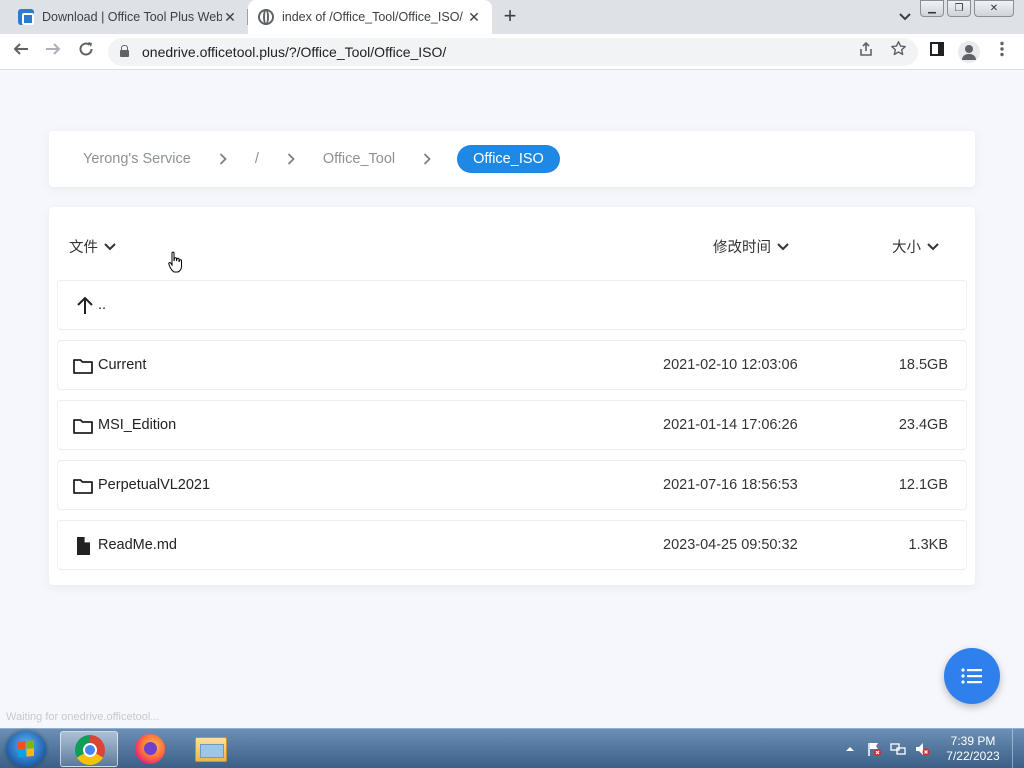 Image resolution: width=1024 pixels, height=768 pixels. Describe the element at coordinates (124, 51) in the screenshot. I see `lock-icon` at that location.